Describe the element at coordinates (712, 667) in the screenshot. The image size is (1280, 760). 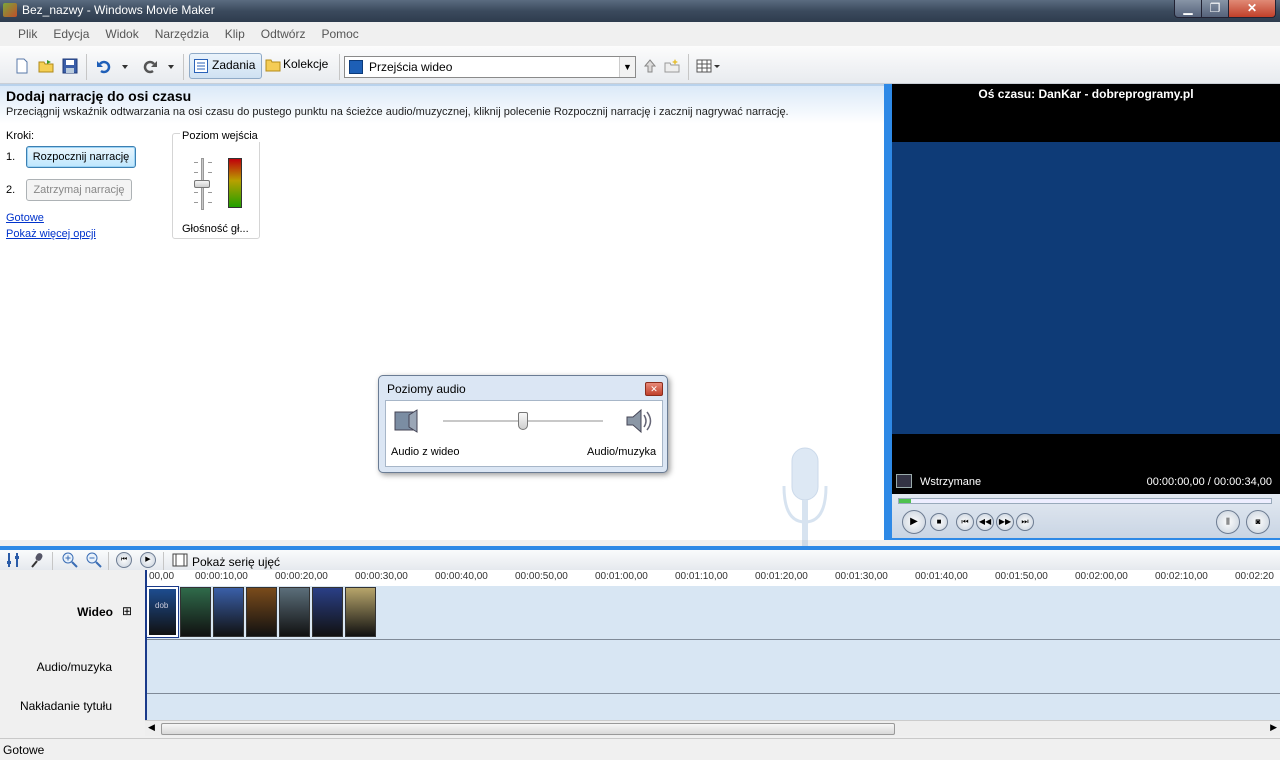
I see `audio-music-track` at that location.